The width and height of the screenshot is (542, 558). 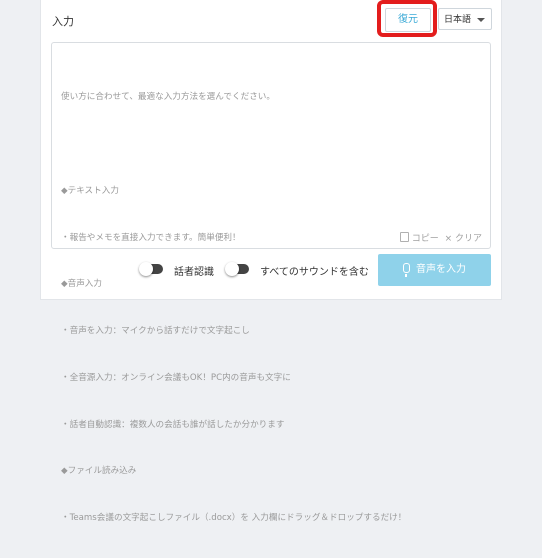 I want to click on all-sound-toggle, so click(x=237, y=269).